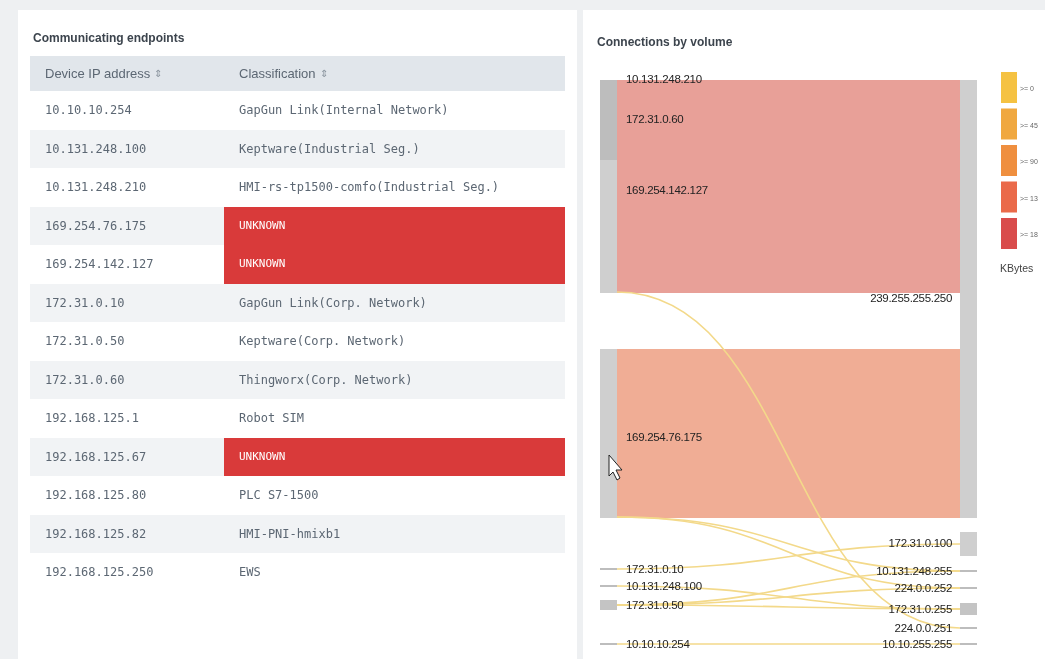 This screenshot has width=1045, height=659. Describe the element at coordinates (96, 457) in the screenshot. I see `table-cell-text: 192.168.125.67` at that location.